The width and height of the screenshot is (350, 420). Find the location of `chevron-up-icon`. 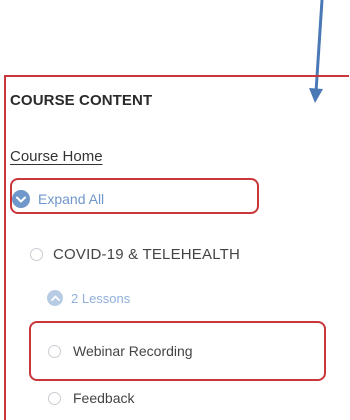

chevron-up-icon is located at coordinates (55, 298).